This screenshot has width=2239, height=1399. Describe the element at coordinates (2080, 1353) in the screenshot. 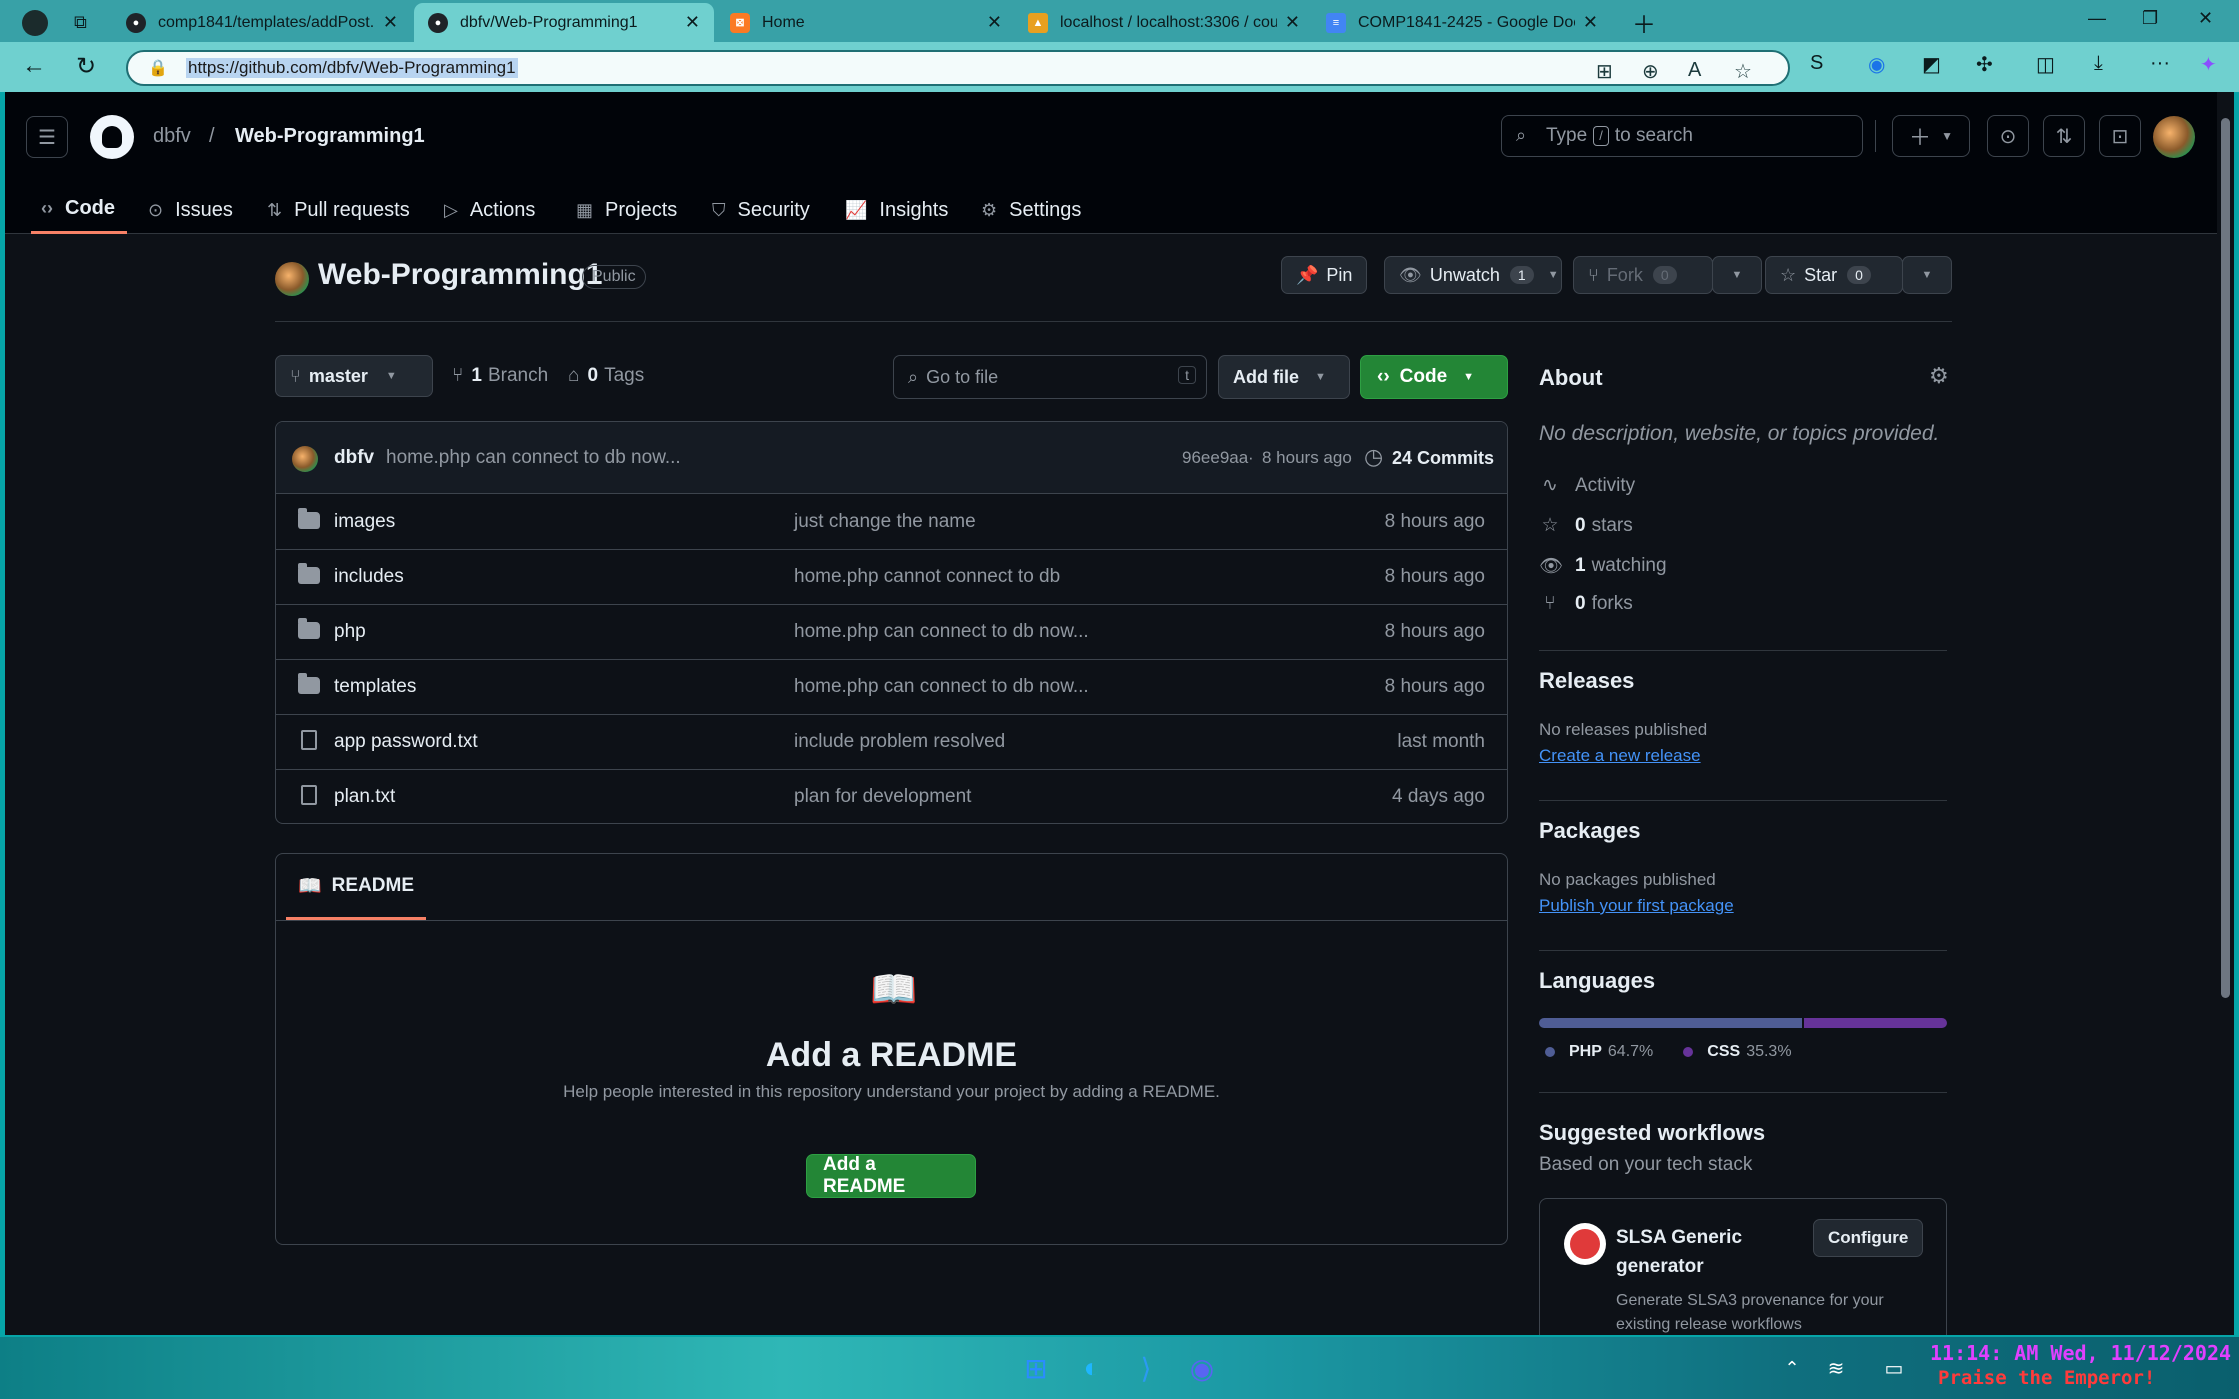

I see `taskbar-clock: 11:14: AM Wed, 11/12/2024` at that location.